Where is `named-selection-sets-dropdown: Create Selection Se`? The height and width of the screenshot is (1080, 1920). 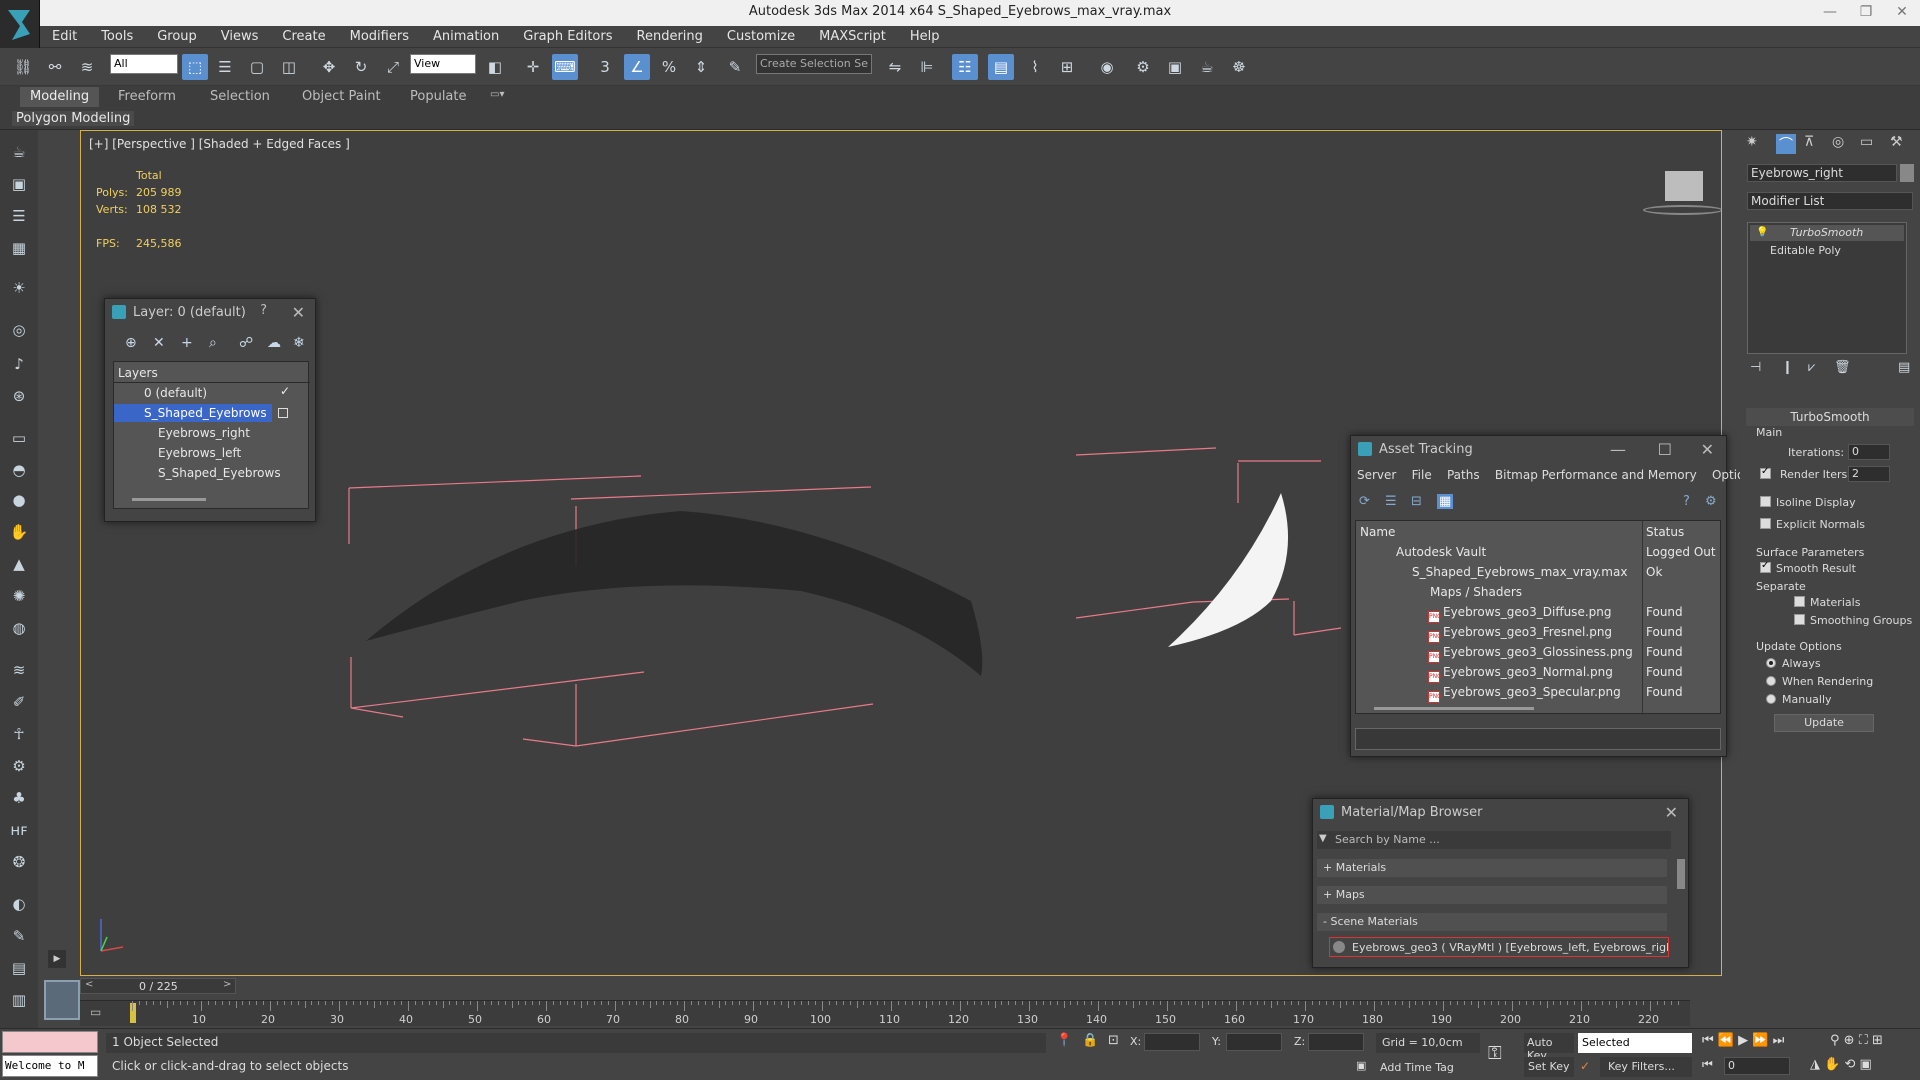 named-selection-sets-dropdown: Create Selection Se is located at coordinates (814, 64).